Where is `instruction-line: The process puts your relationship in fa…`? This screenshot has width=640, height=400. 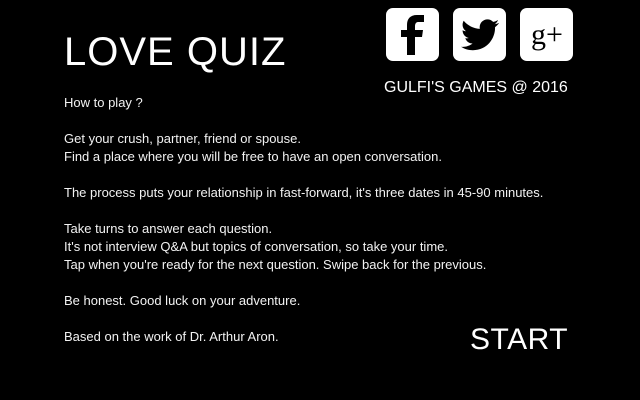
instruction-line: The process puts your relationship in fa… is located at coordinates (304, 192).